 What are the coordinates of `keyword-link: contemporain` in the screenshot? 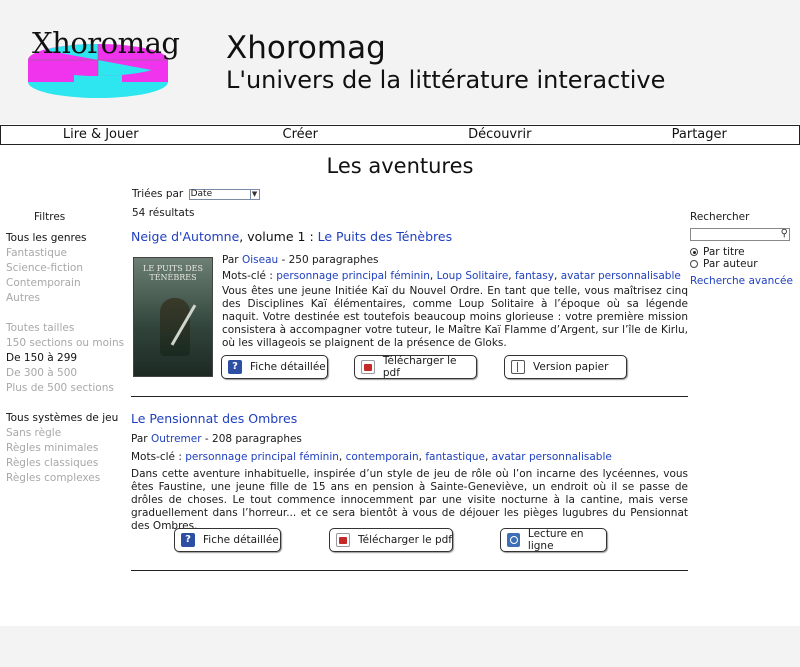 It's located at (382, 457).